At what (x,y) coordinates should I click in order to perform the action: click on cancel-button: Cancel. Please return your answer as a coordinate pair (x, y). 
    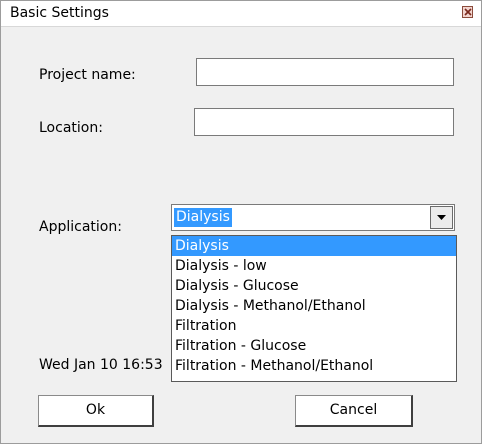
    Looking at the image, I should click on (354, 411).